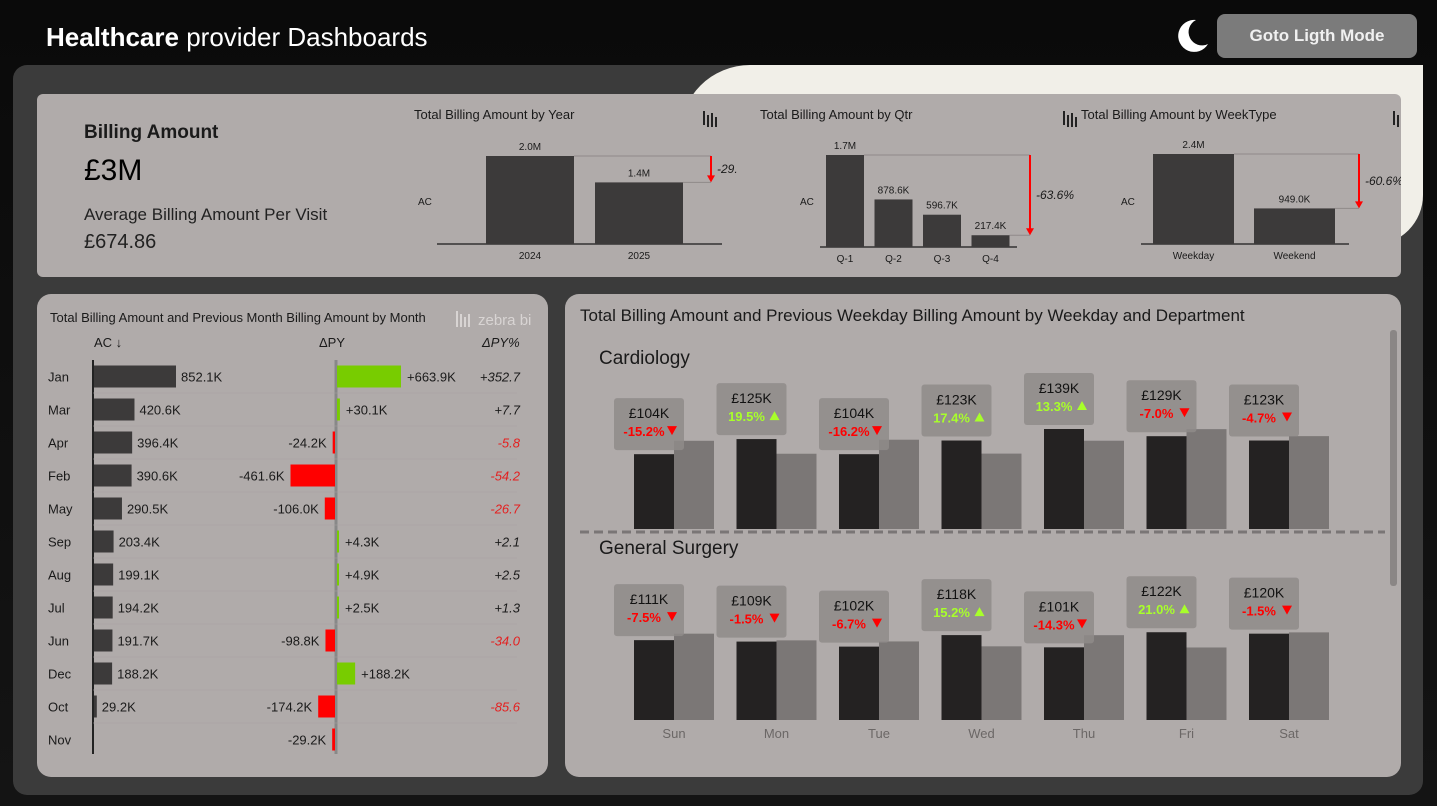 Image resolution: width=1437 pixels, height=806 pixels. Describe the element at coordinates (854, 606) in the screenshot. I see `value-label: £102K` at that location.